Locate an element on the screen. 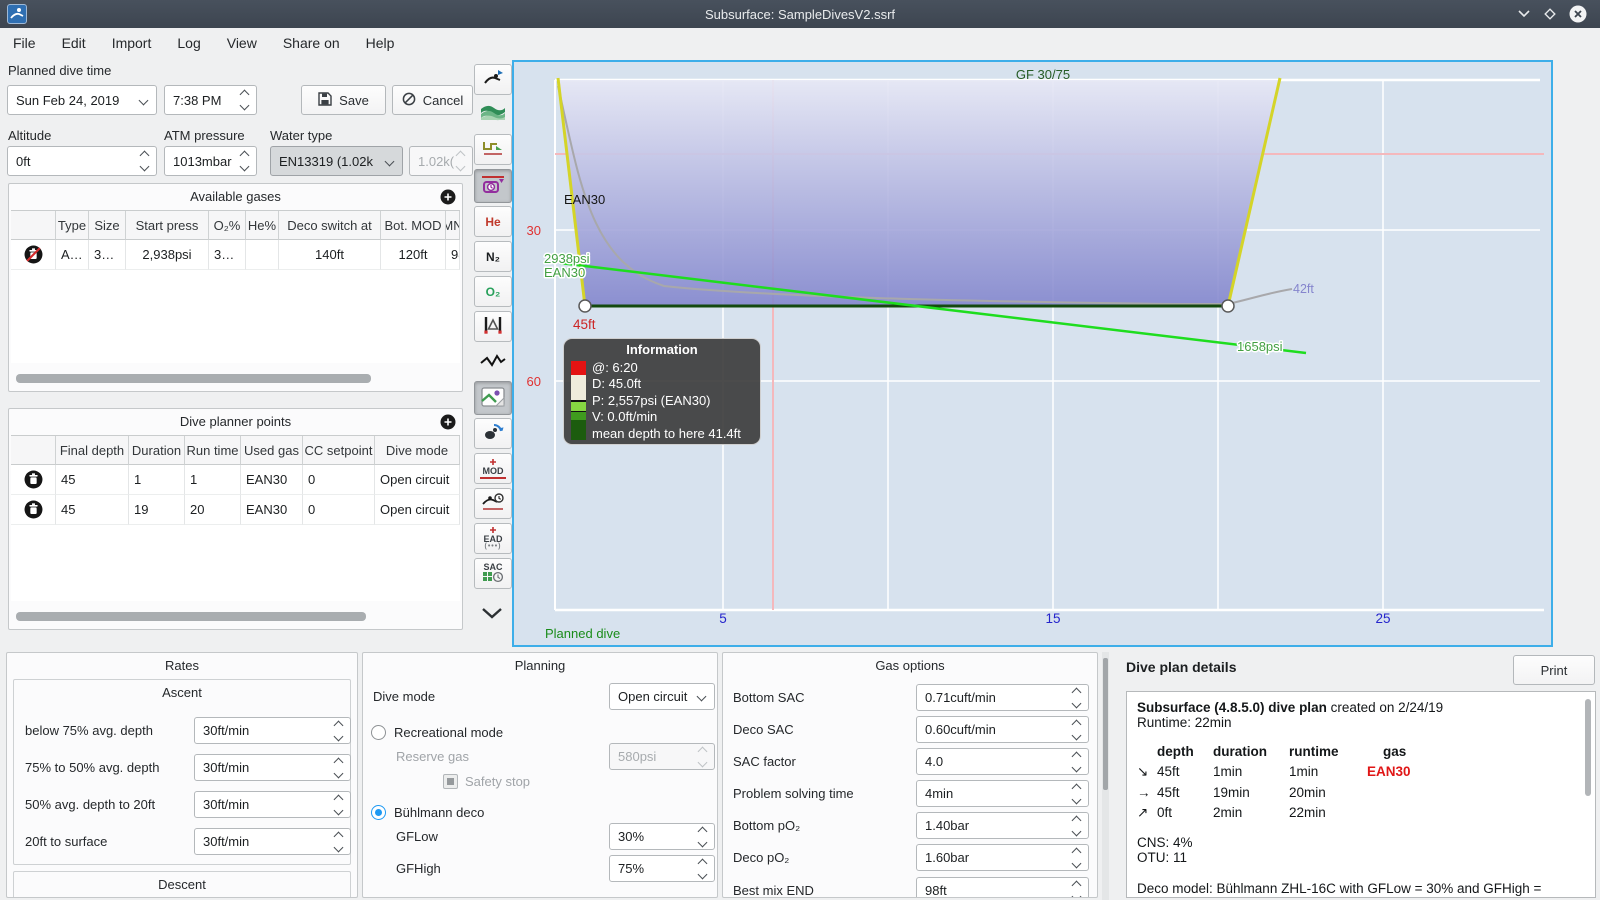  column-header: Type is located at coordinates (72, 225).